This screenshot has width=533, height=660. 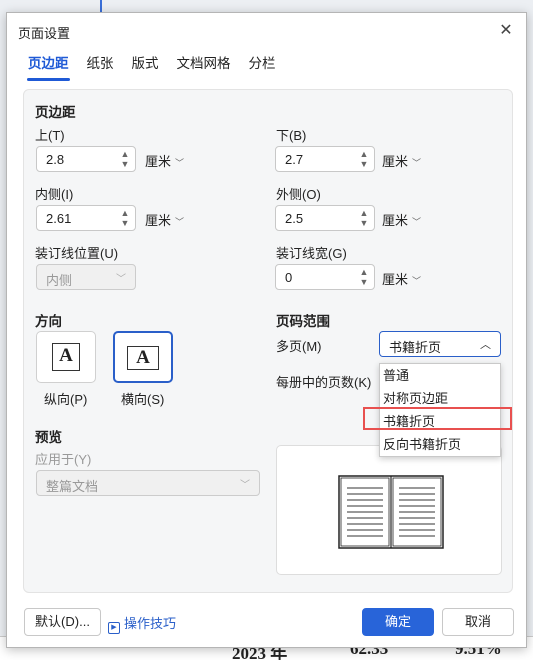 I want to click on landscape-button: A, so click(x=143, y=357).